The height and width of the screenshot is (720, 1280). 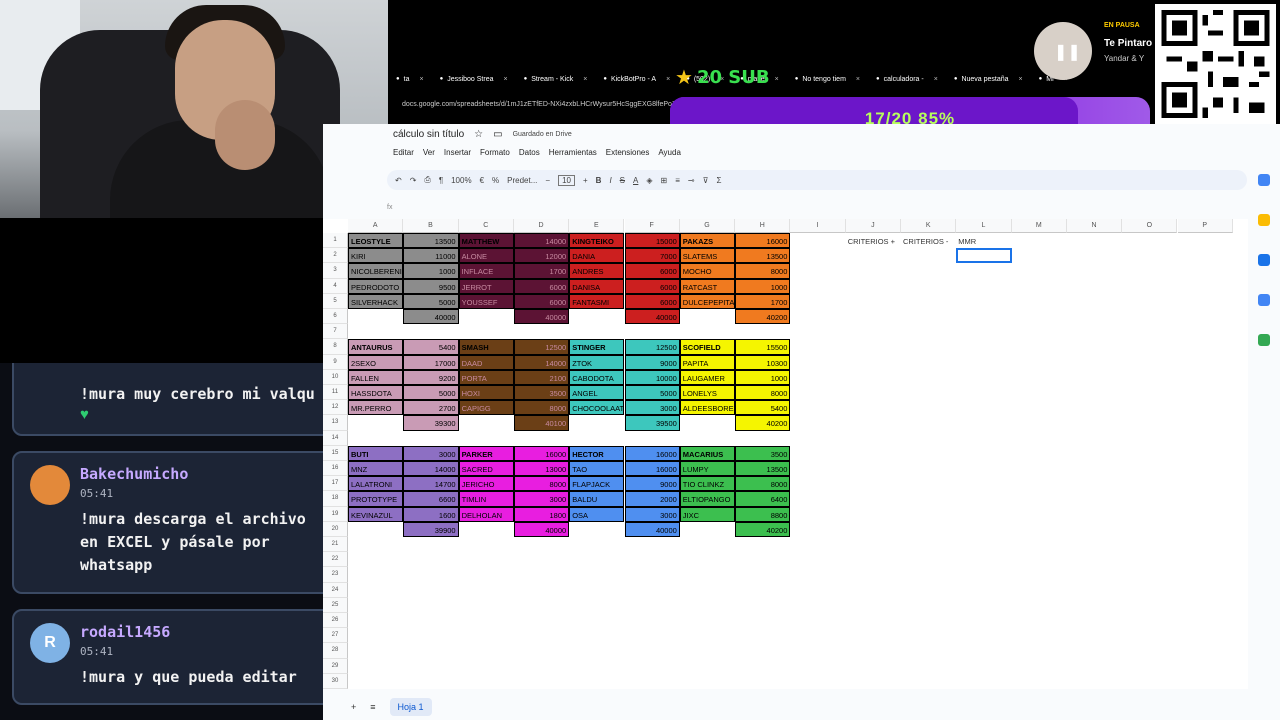 What do you see at coordinates (335, 438) in the screenshot?
I see `row-header: 14` at bounding box center [335, 438].